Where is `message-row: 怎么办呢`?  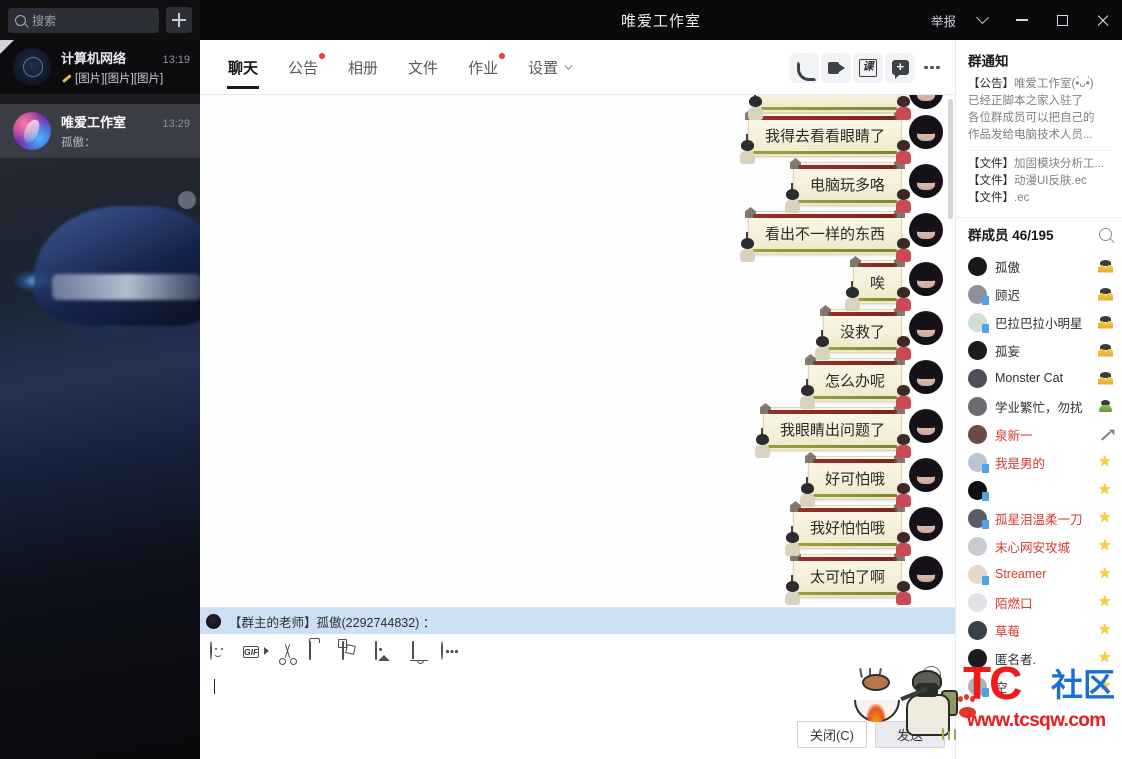 message-row: 怎么办呢 is located at coordinates (871, 383).